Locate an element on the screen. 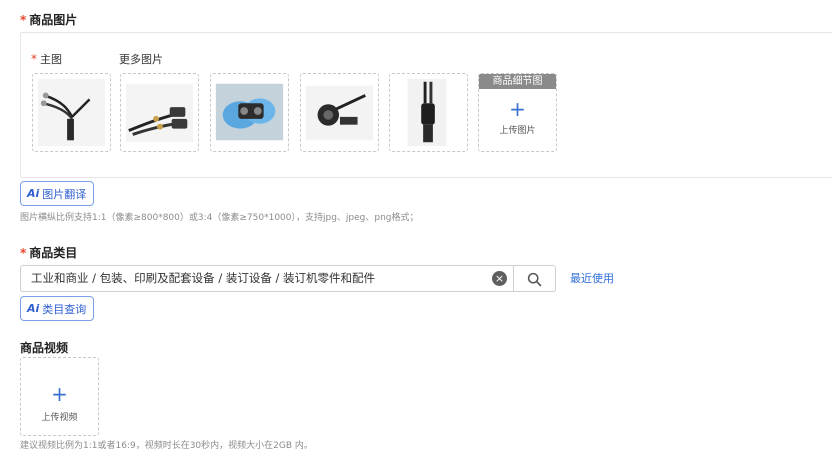 Image resolution: width=832 pixels, height=454 pixels. more-images-label: 更多图片 is located at coordinates (141, 59).